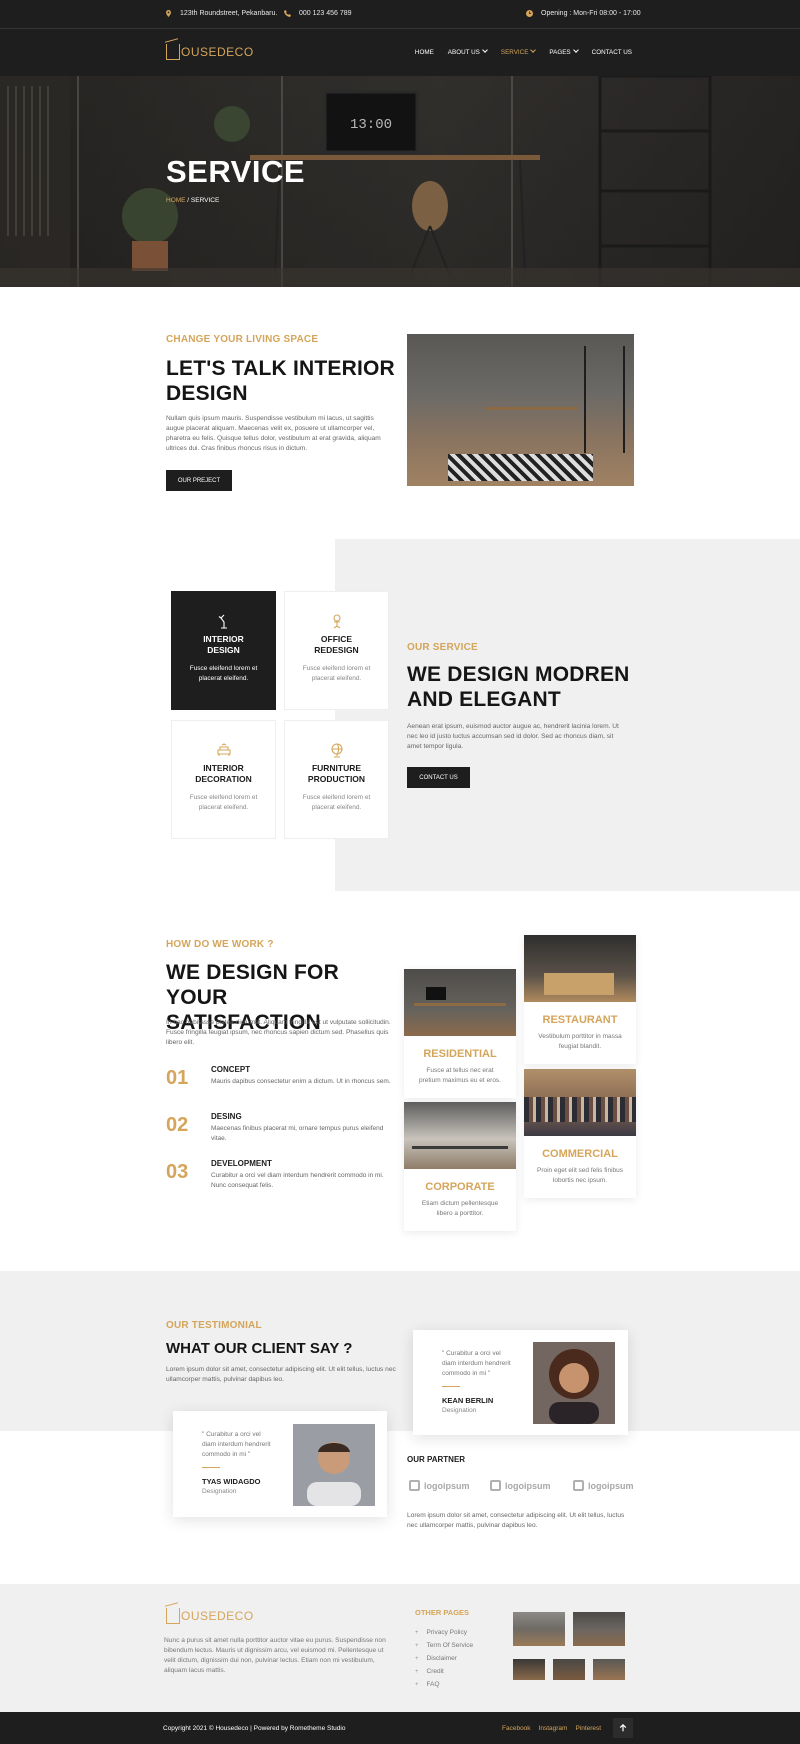 This screenshot has width=800, height=1744. I want to click on footer-link-credit: Credit, so click(429, 1671).